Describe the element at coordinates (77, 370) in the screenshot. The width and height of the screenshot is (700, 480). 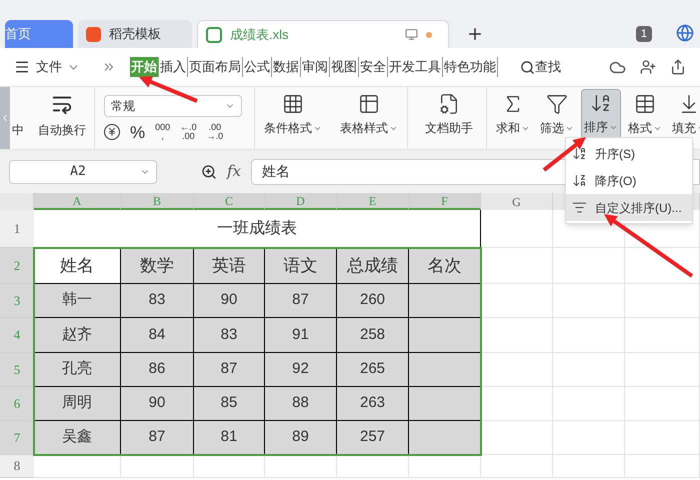
I see `table-cell: 孔亮` at that location.